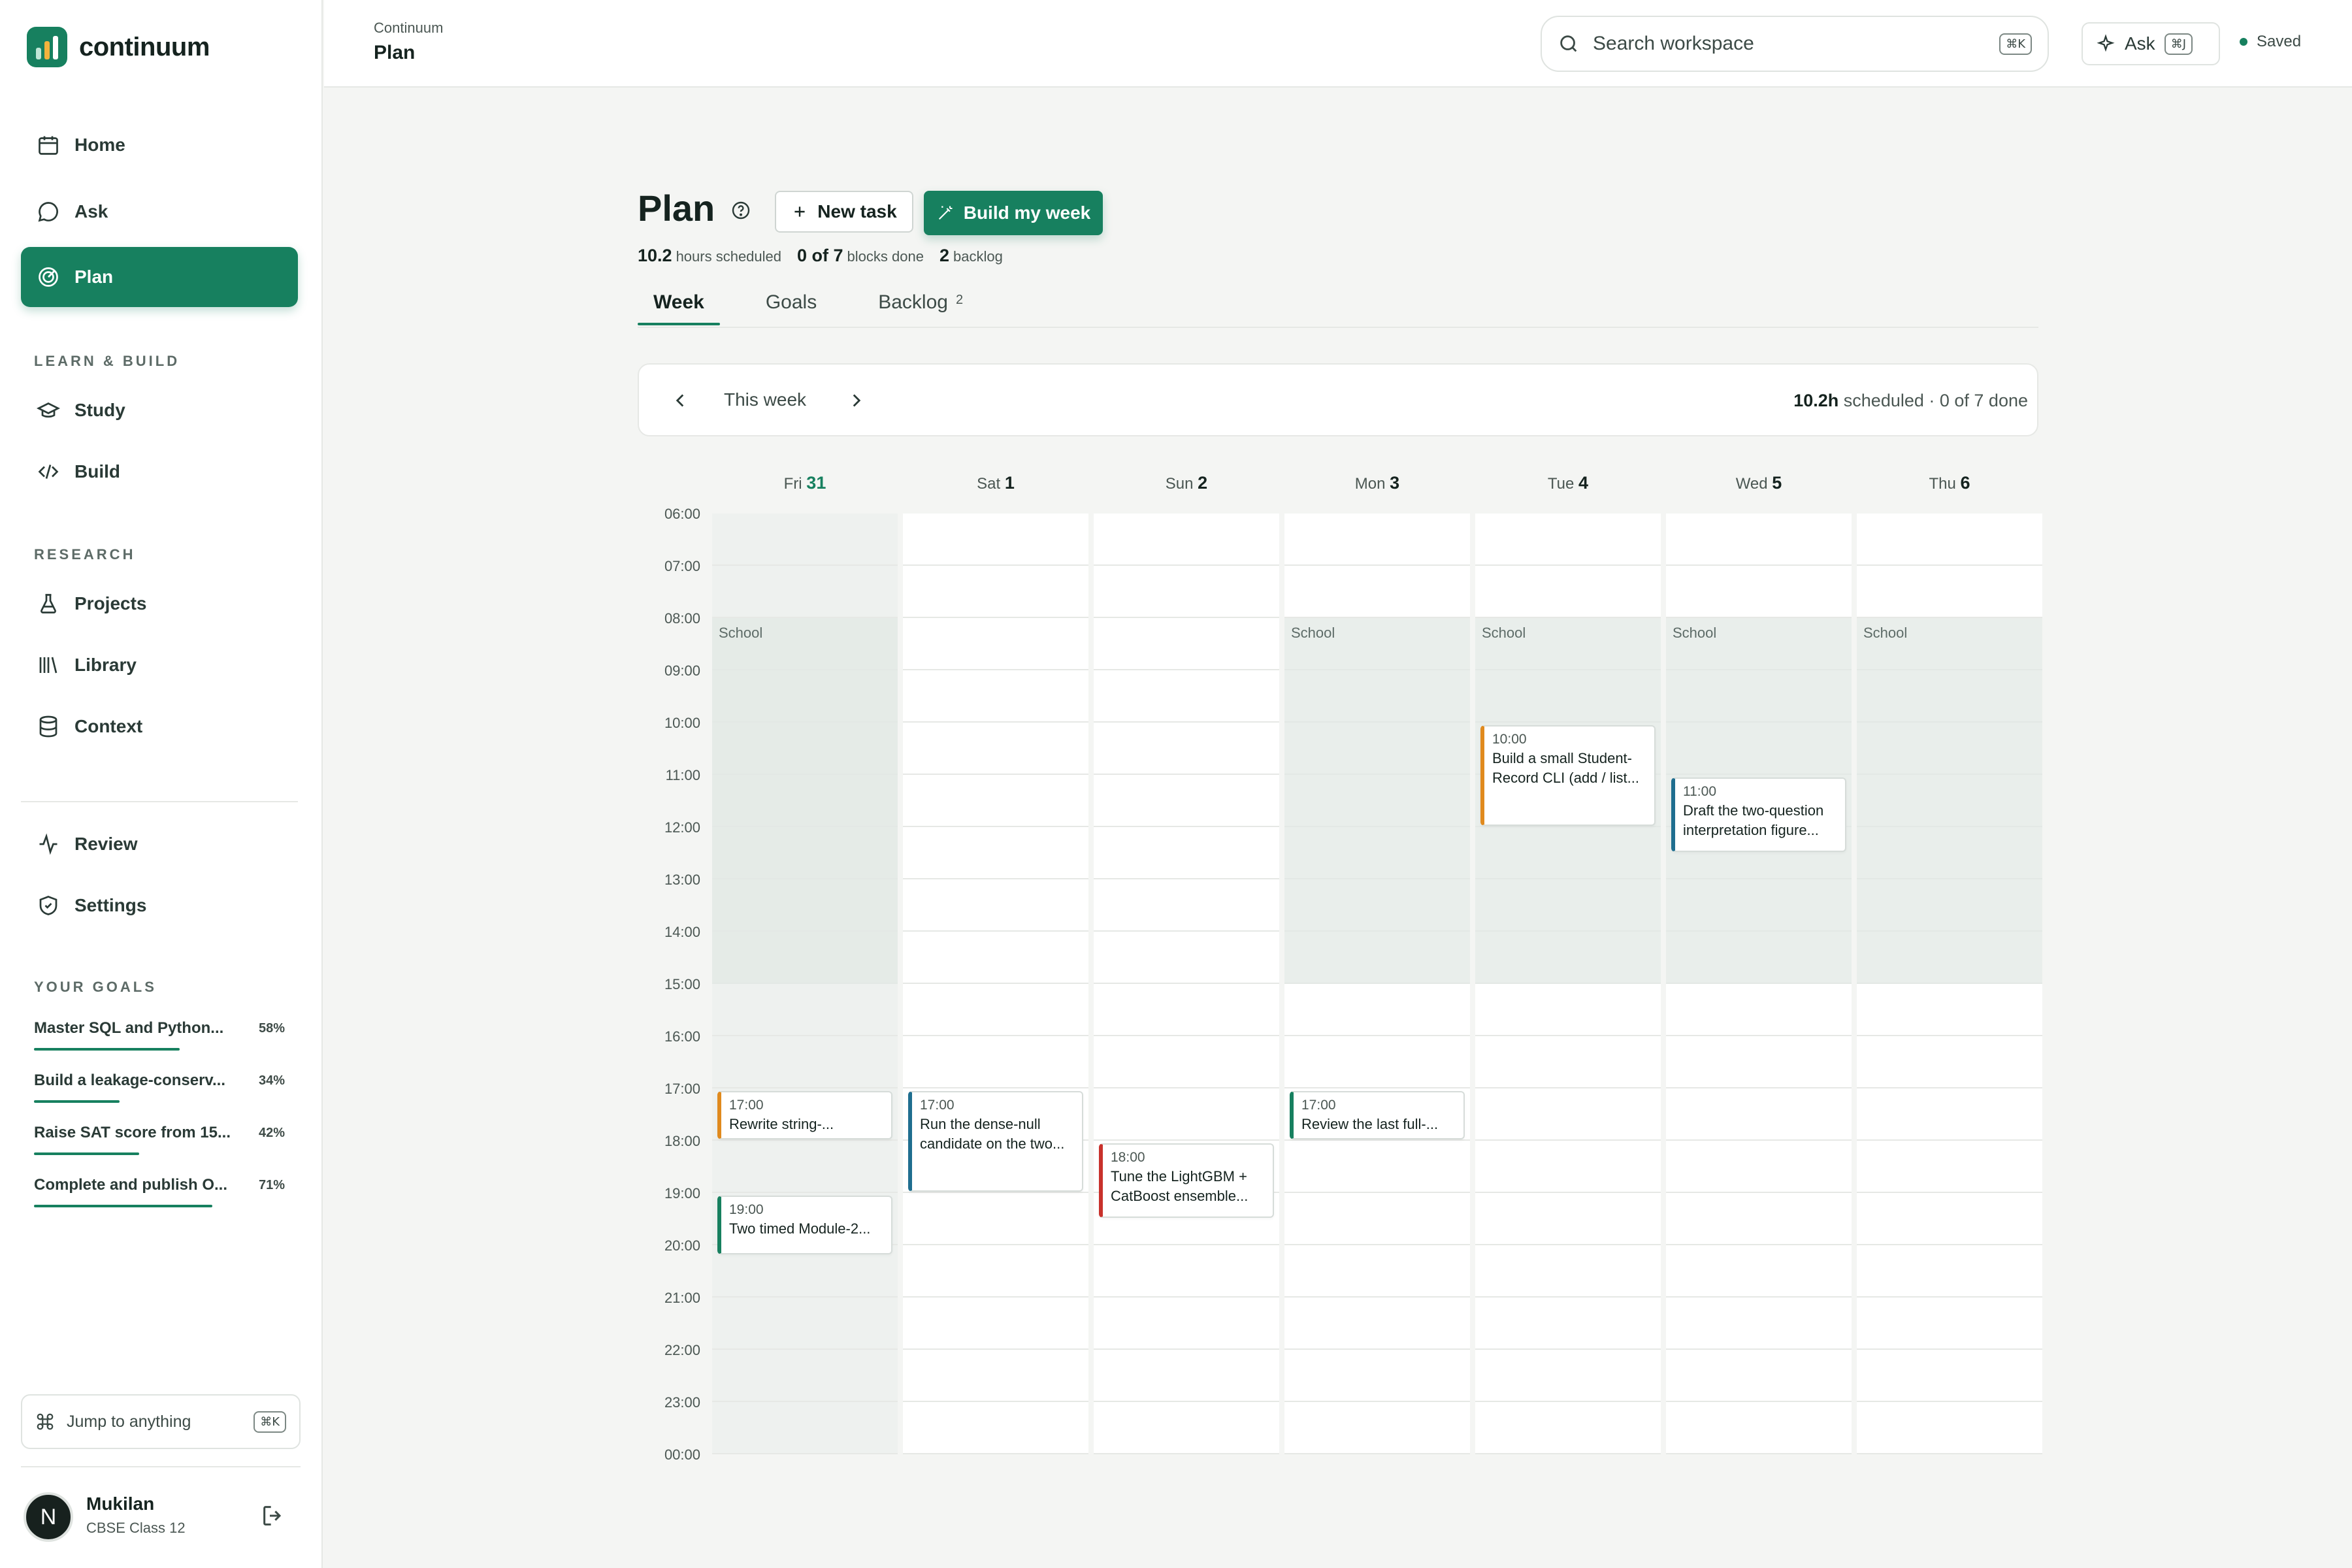 The image size is (2352, 1568). I want to click on ask-button: Ask ⌘J, so click(2151, 43).